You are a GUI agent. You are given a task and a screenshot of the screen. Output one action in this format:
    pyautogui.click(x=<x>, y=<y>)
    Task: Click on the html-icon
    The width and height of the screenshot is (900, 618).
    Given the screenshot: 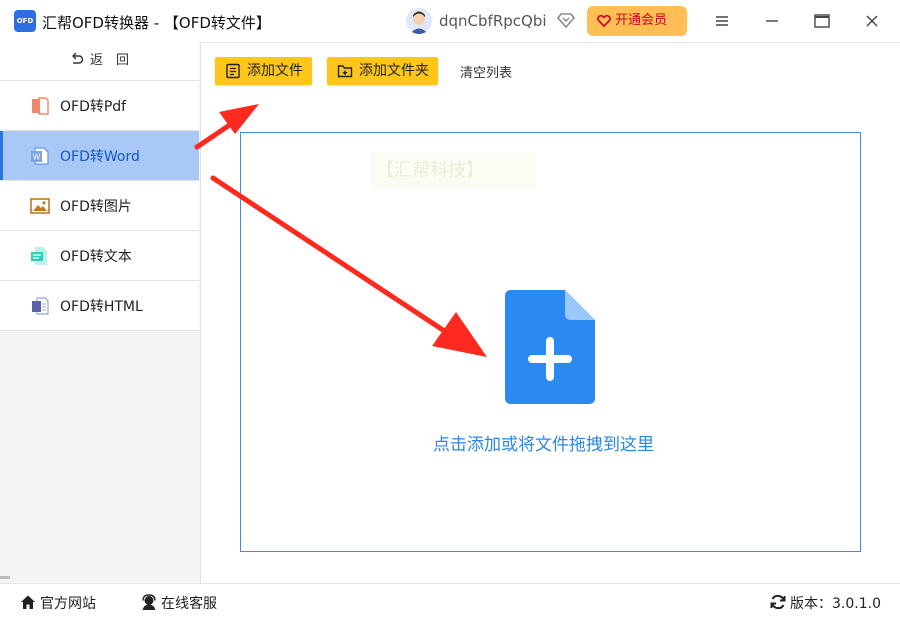 What is the action you would take?
    pyautogui.click(x=40, y=306)
    